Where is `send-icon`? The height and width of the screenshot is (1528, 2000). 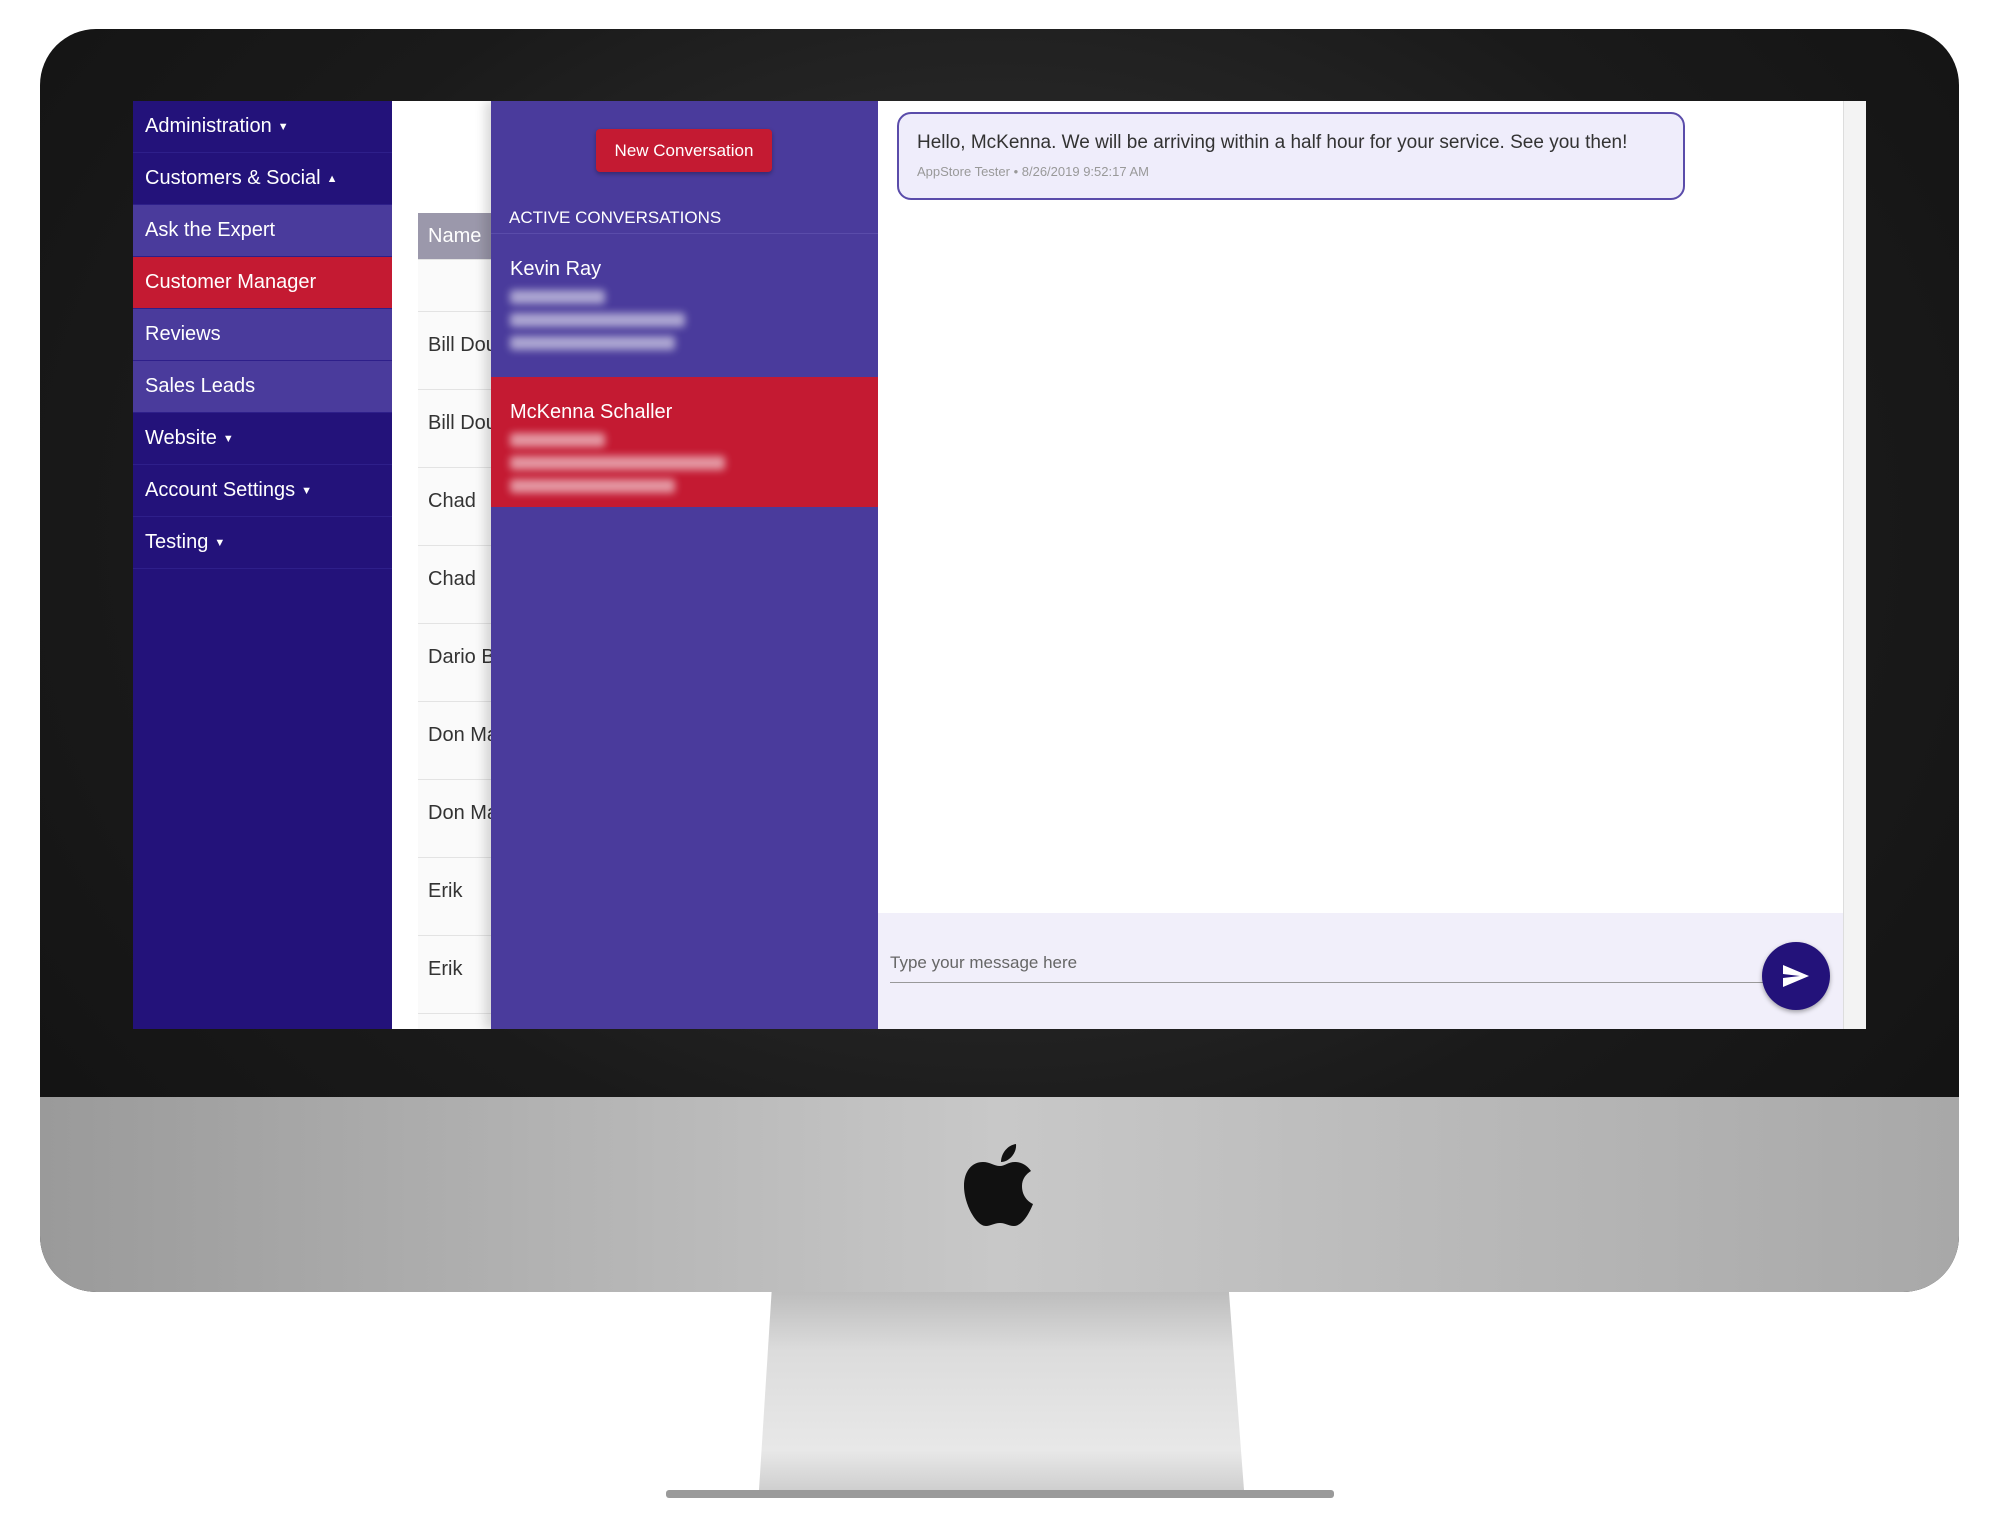 send-icon is located at coordinates (1796, 976).